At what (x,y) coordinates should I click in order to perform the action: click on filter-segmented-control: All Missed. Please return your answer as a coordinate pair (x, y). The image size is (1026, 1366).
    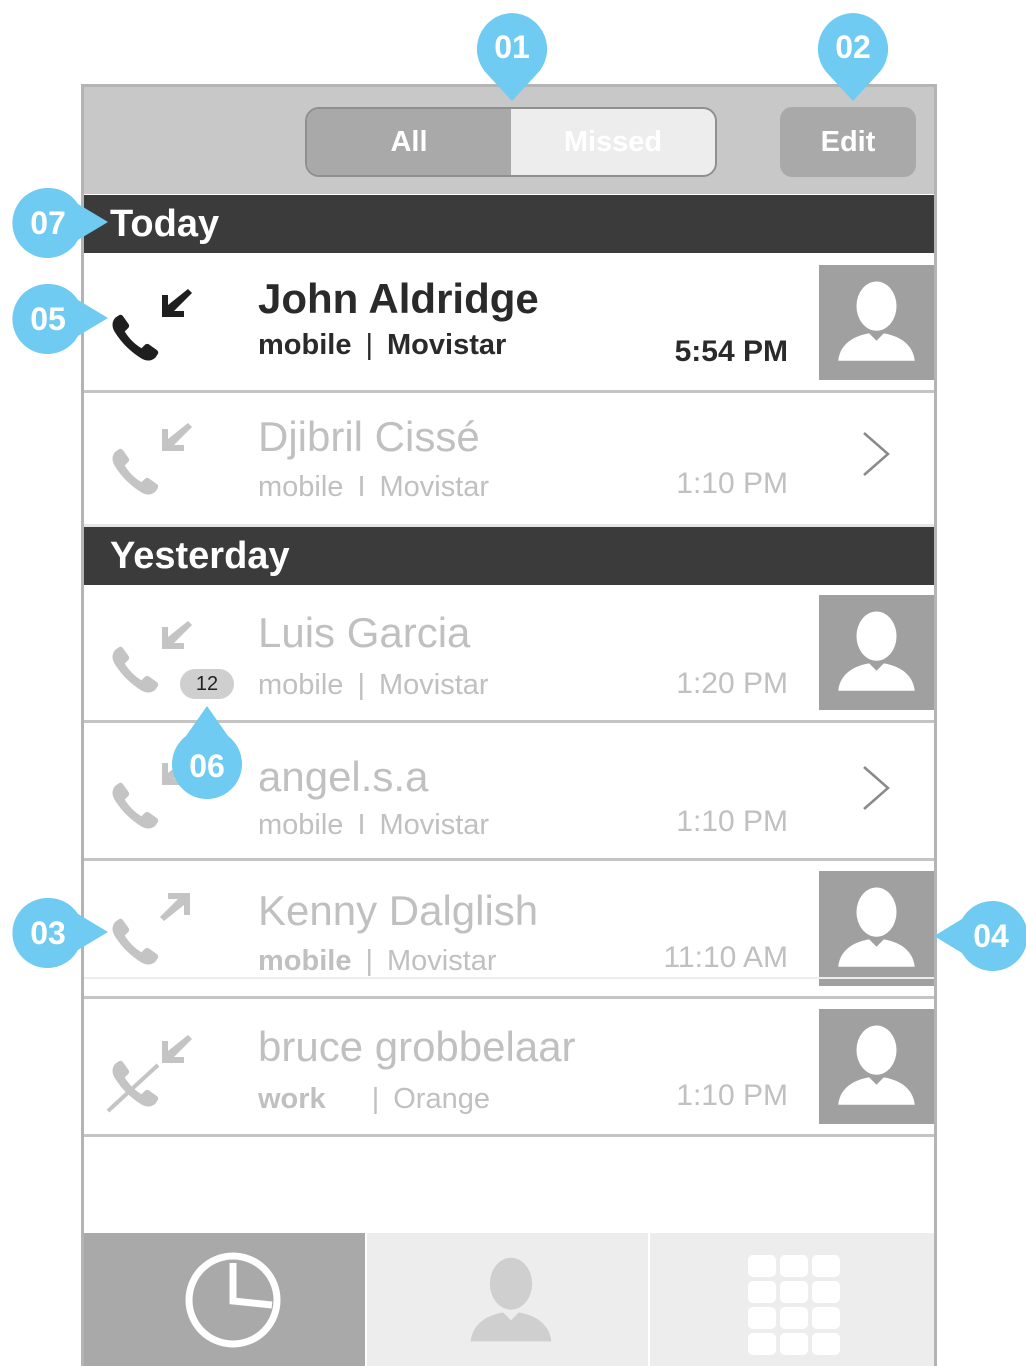
    Looking at the image, I should click on (511, 142).